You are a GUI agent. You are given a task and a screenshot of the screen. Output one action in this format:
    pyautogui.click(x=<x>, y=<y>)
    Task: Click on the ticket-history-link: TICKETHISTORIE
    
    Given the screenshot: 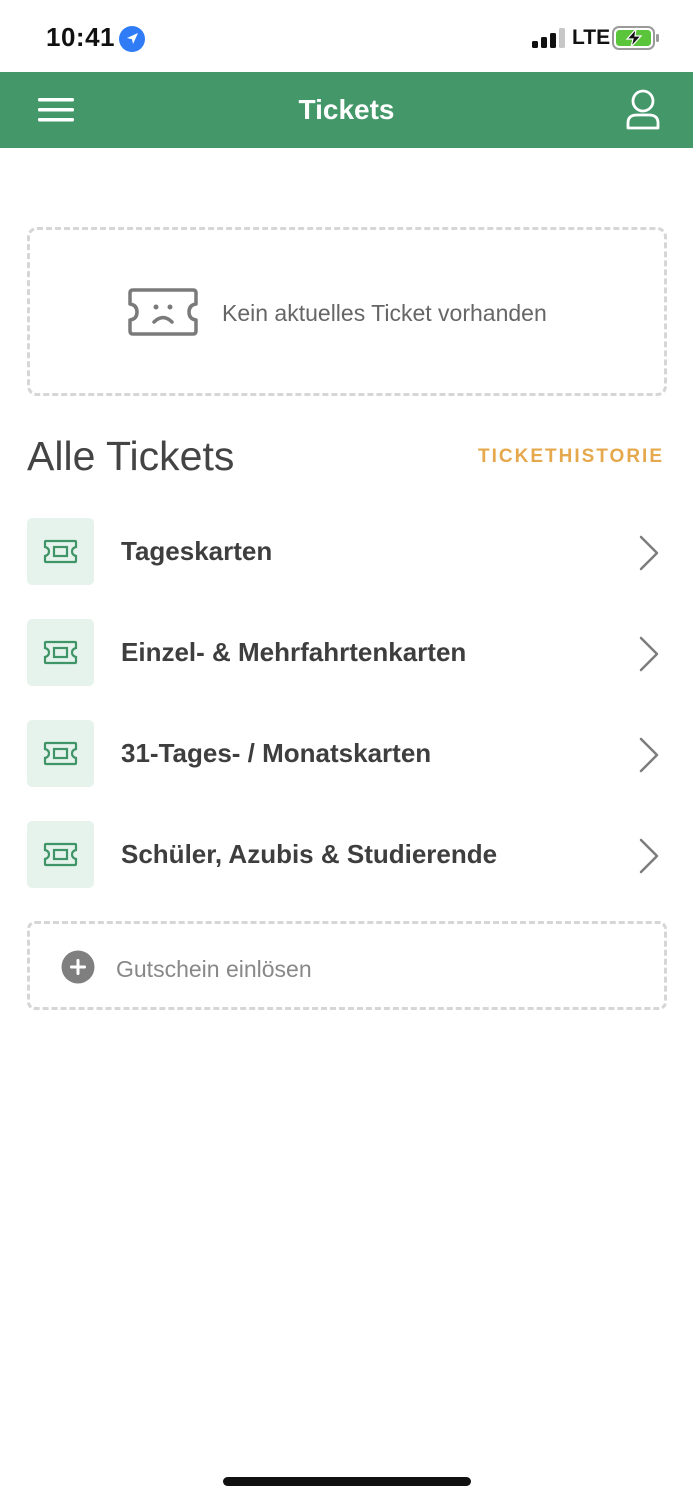 What is the action you would take?
    pyautogui.click(x=571, y=457)
    